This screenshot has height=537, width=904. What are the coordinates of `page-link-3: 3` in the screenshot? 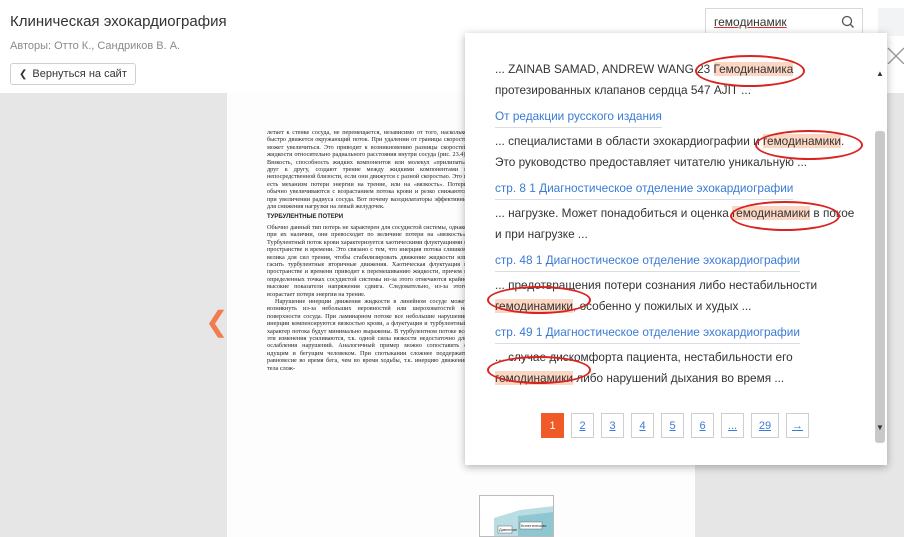 It's located at (612, 425).